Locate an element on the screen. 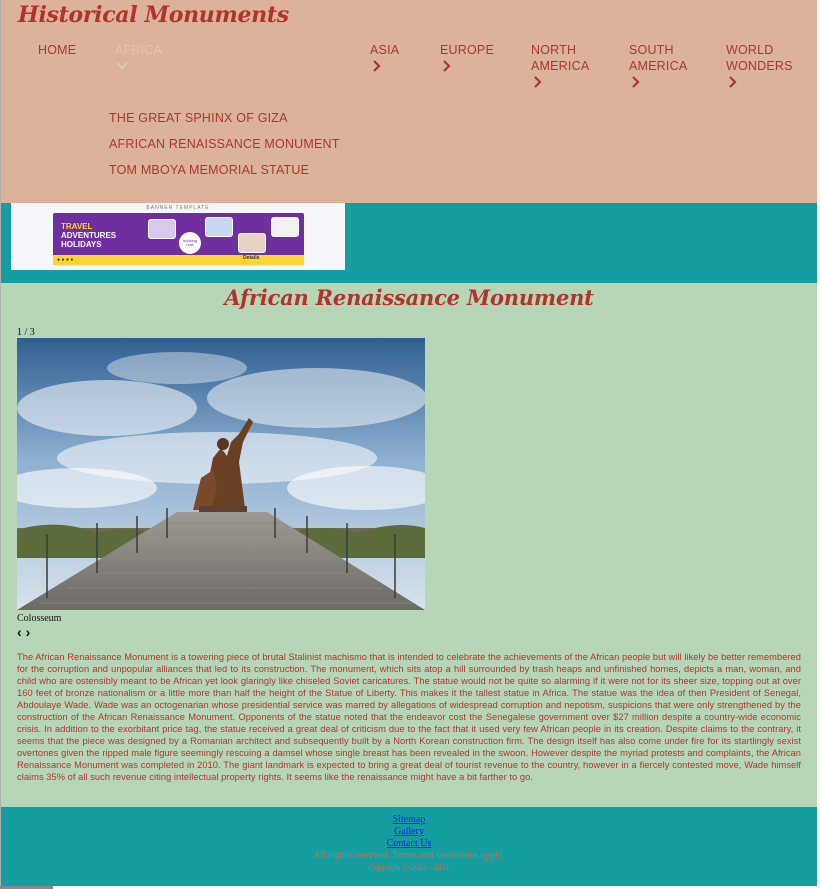  ad-title-line3: HOLIDAYS is located at coordinates (81, 244).